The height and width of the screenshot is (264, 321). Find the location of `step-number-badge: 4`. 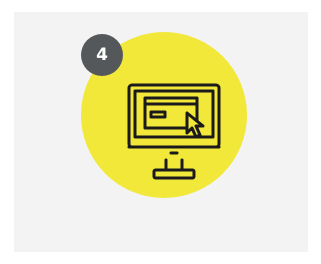

step-number-badge: 4 is located at coordinates (102, 55).